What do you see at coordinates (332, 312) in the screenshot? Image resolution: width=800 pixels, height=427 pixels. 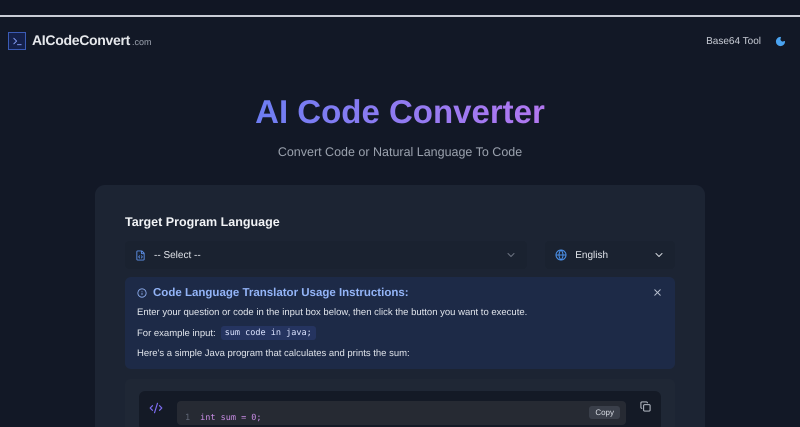 I see `instructions-text: Enter your question or code in the input box below, then click the button you want to execute.` at bounding box center [332, 312].